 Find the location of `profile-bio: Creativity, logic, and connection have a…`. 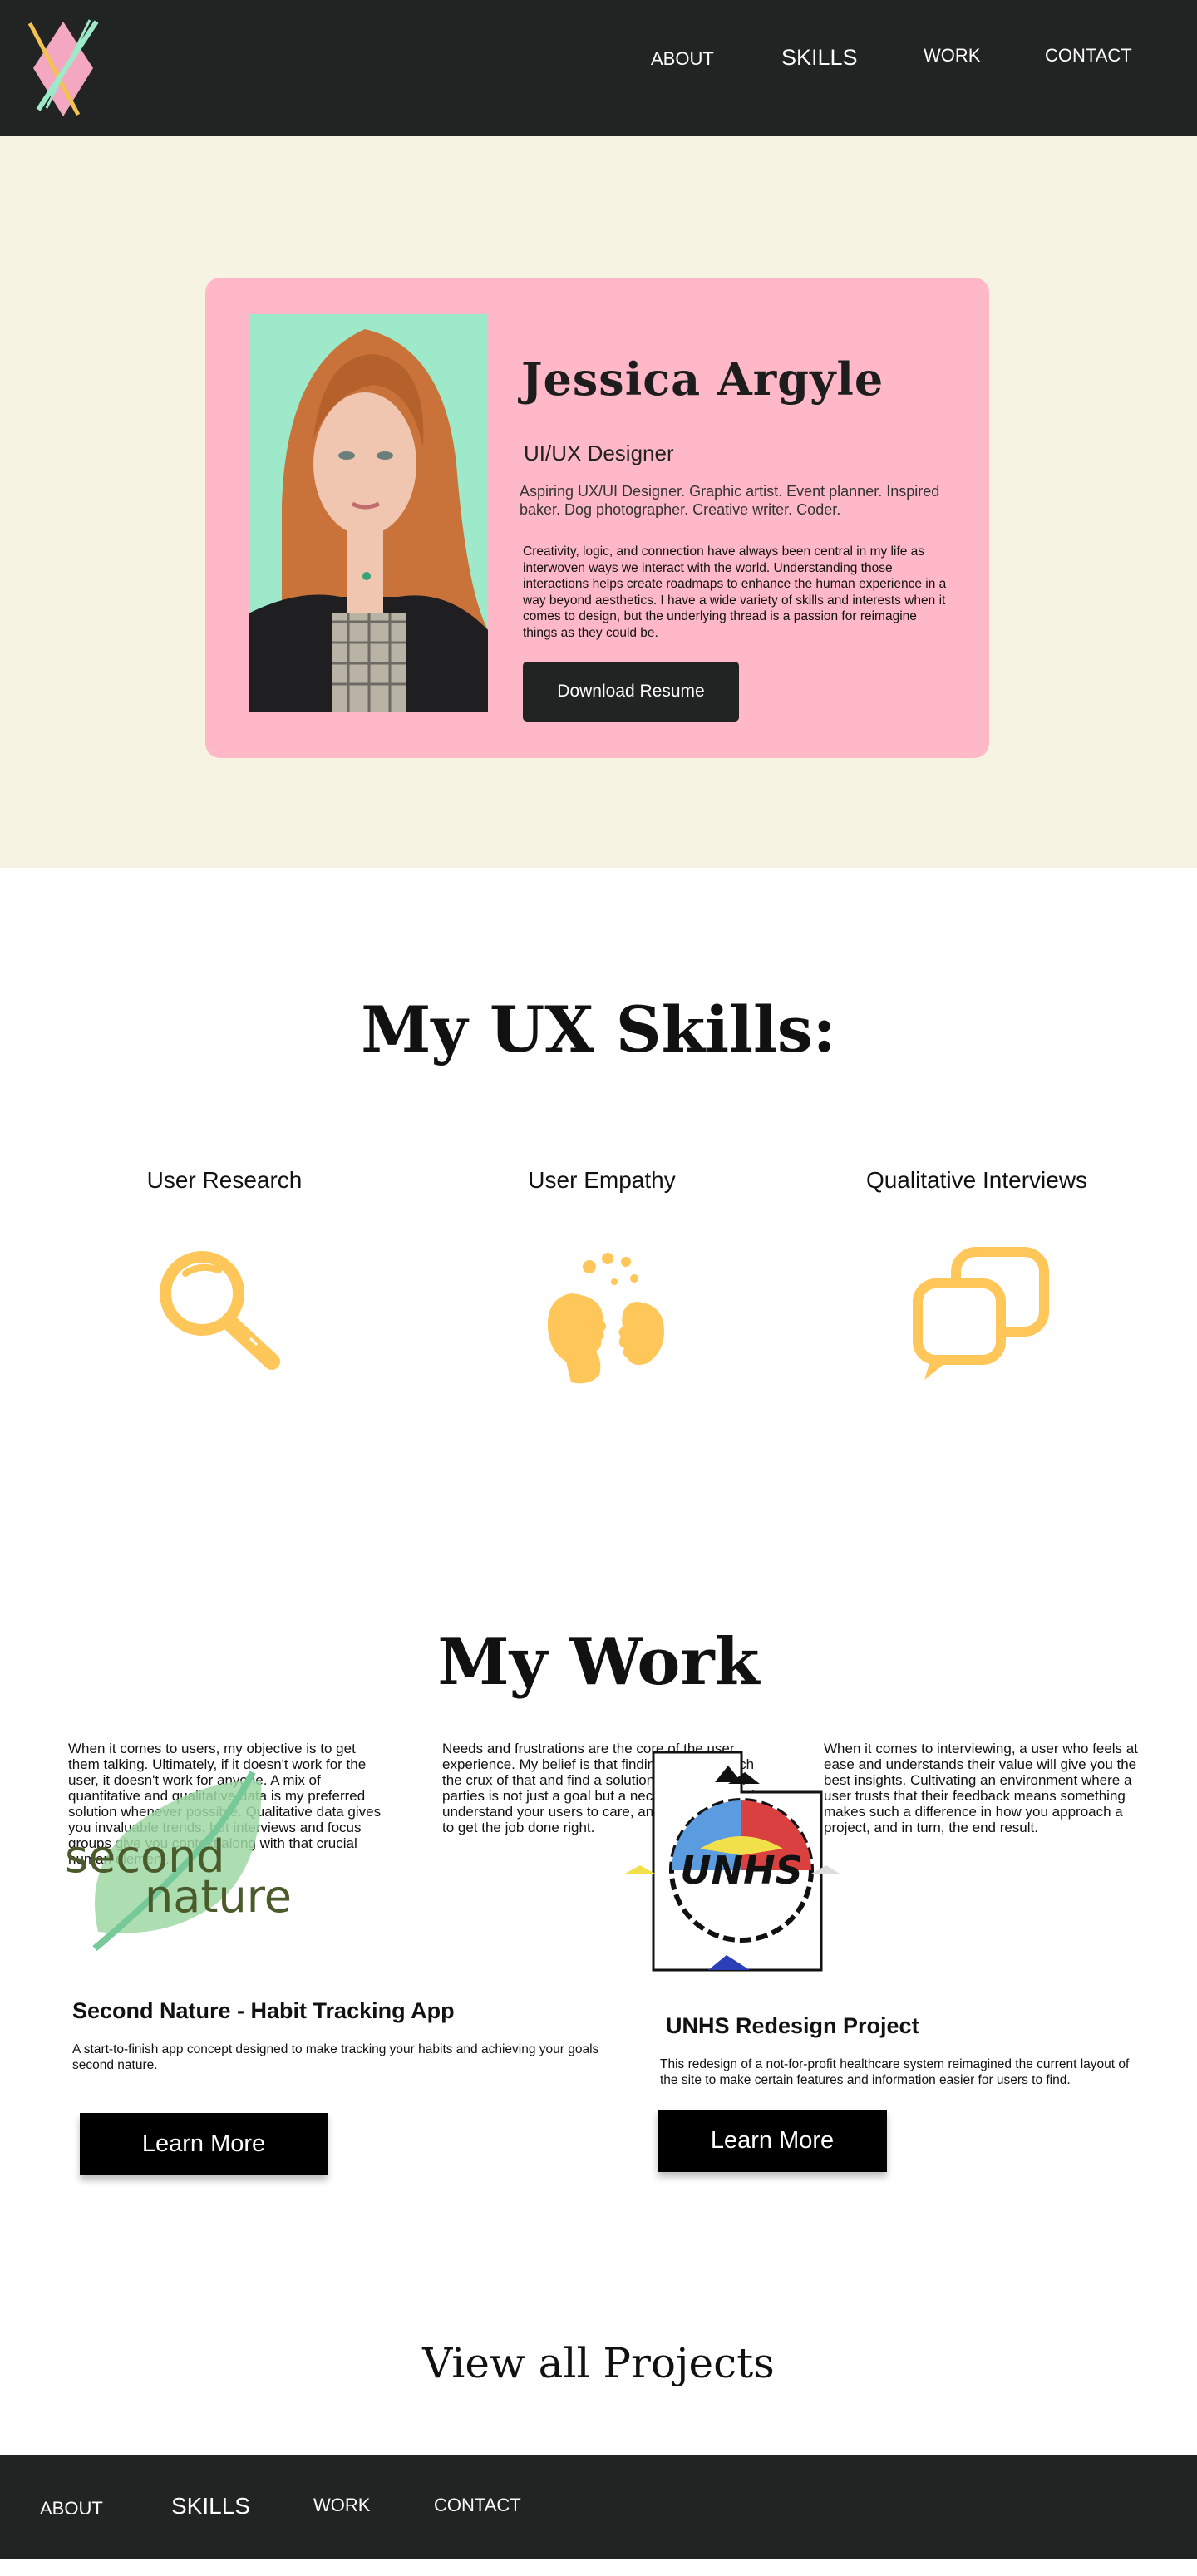

profile-bio: Creativity, logic, and connection have a… is located at coordinates (735, 592).